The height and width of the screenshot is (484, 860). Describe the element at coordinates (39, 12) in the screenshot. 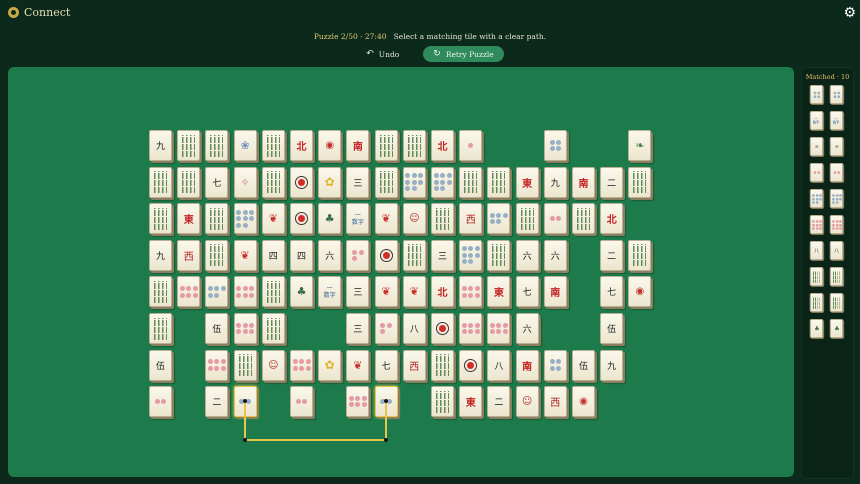

I see `app-logo: Connect` at that location.